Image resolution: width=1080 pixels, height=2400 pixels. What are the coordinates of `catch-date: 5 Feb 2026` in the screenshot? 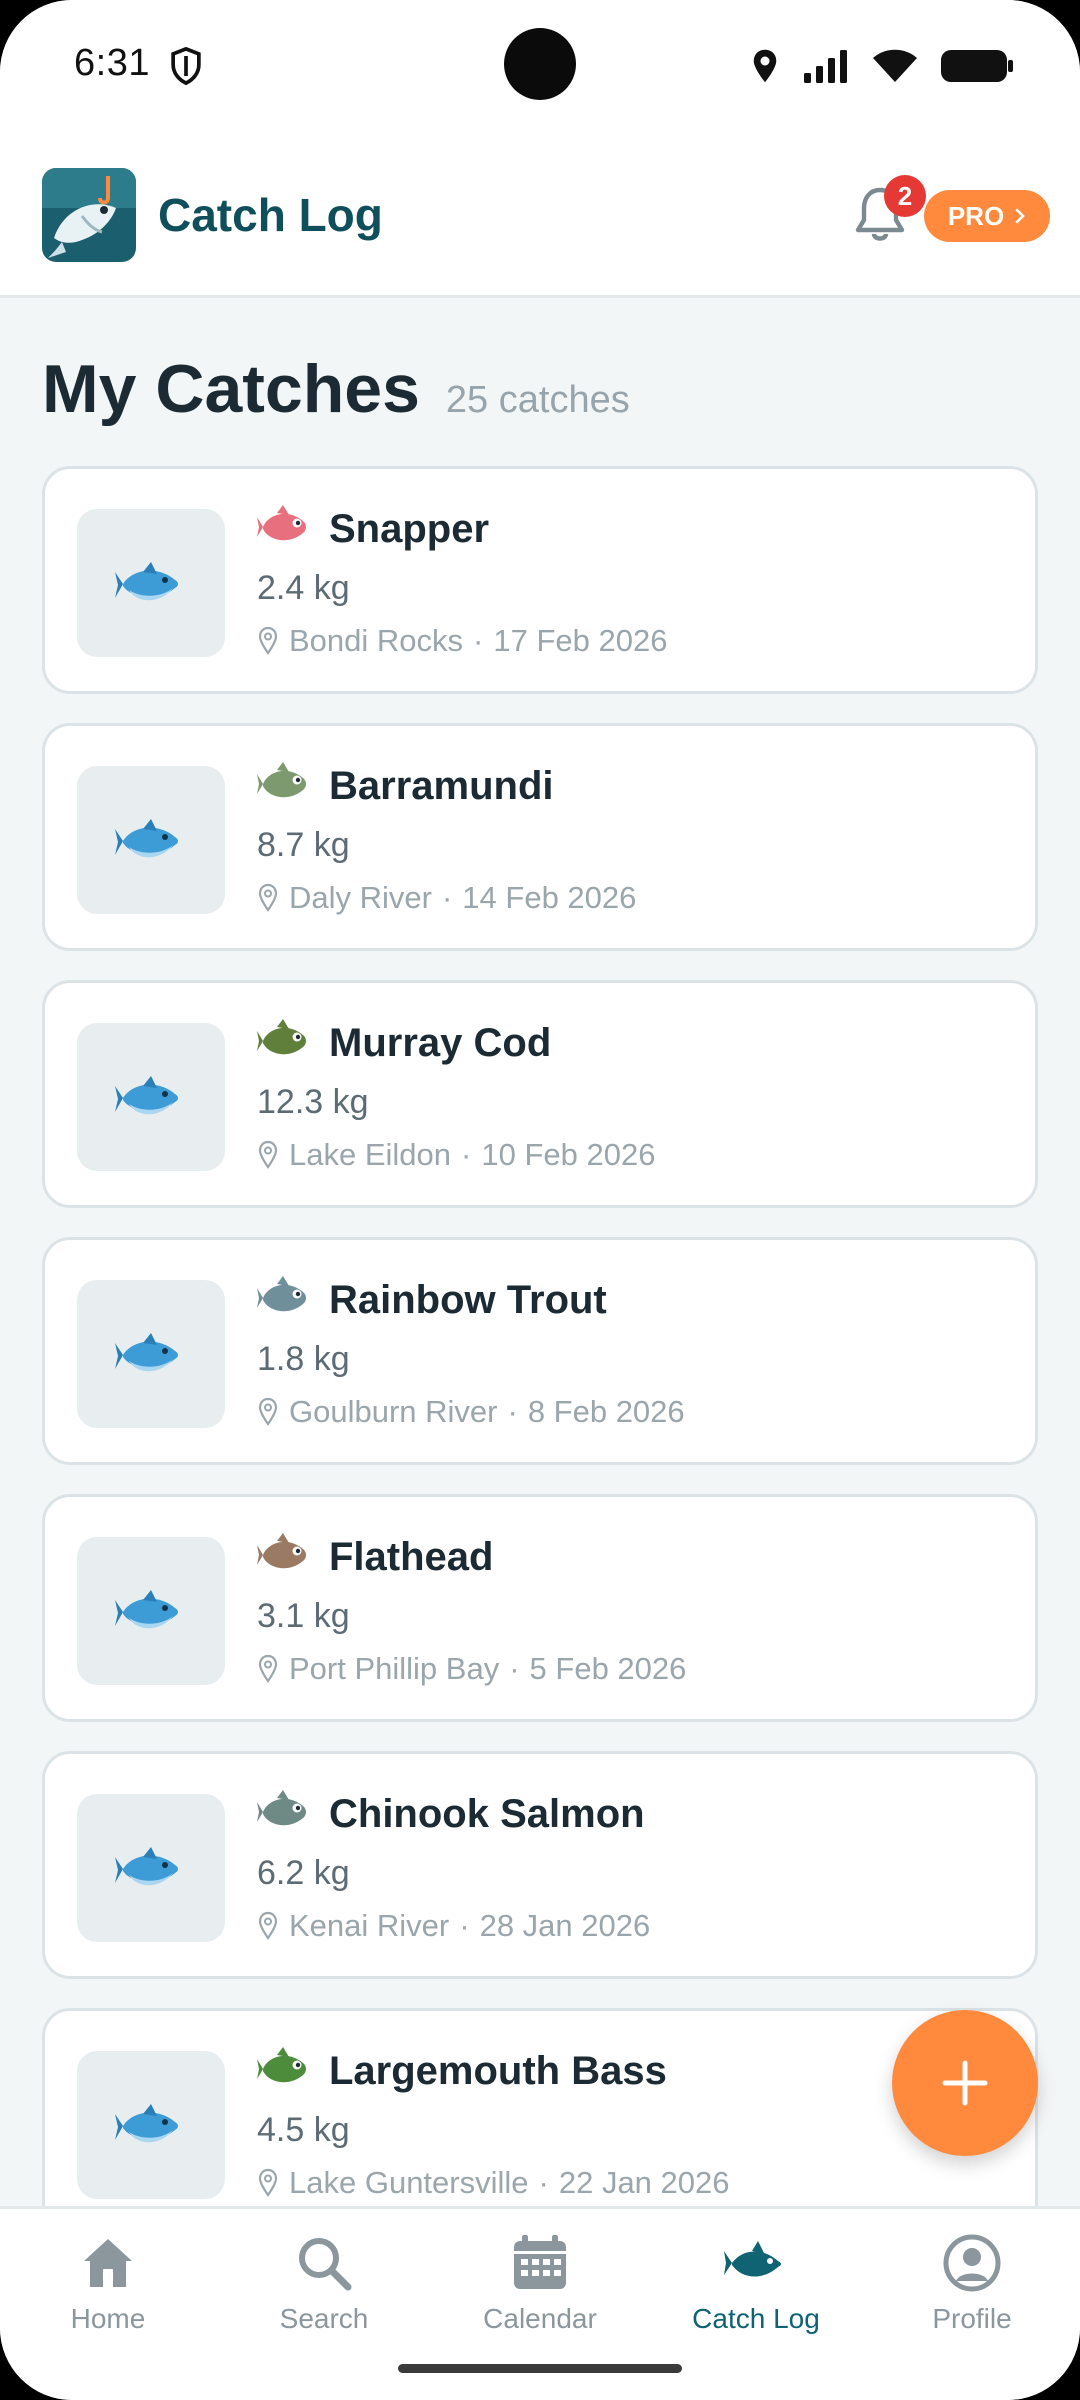 It's located at (608, 1668).